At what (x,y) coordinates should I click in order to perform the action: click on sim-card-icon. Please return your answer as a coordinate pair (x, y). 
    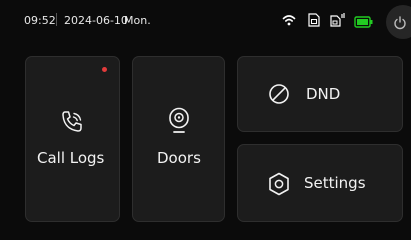
    Looking at the image, I should click on (338, 21).